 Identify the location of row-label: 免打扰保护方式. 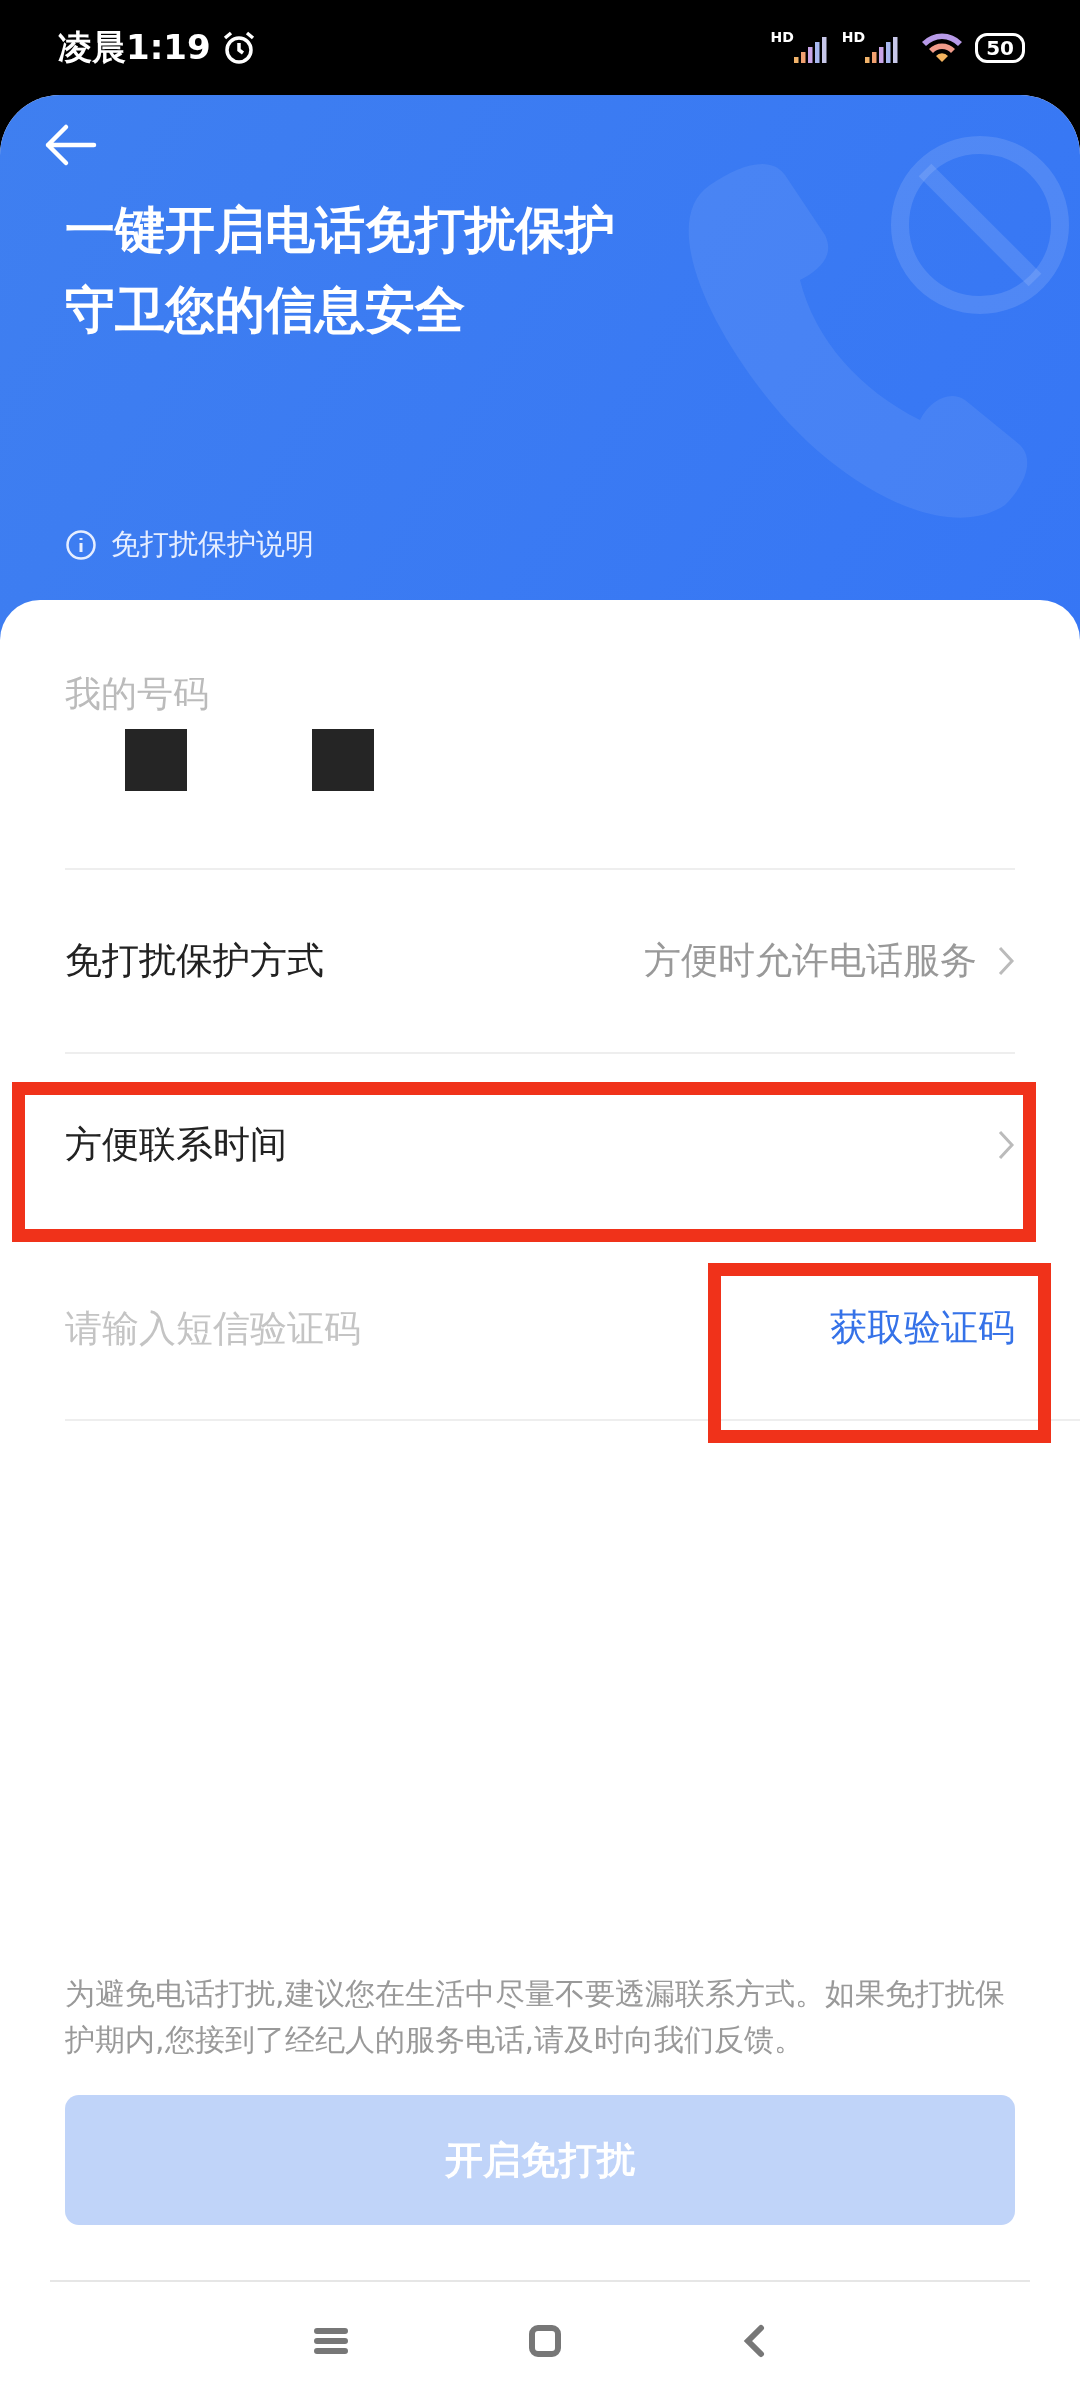
(194, 961).